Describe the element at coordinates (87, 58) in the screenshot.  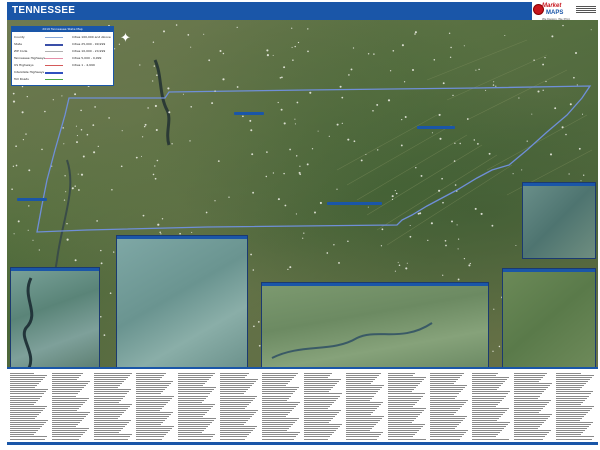
I see `legend-city-class: Cities 5,000 - 9,999` at that location.